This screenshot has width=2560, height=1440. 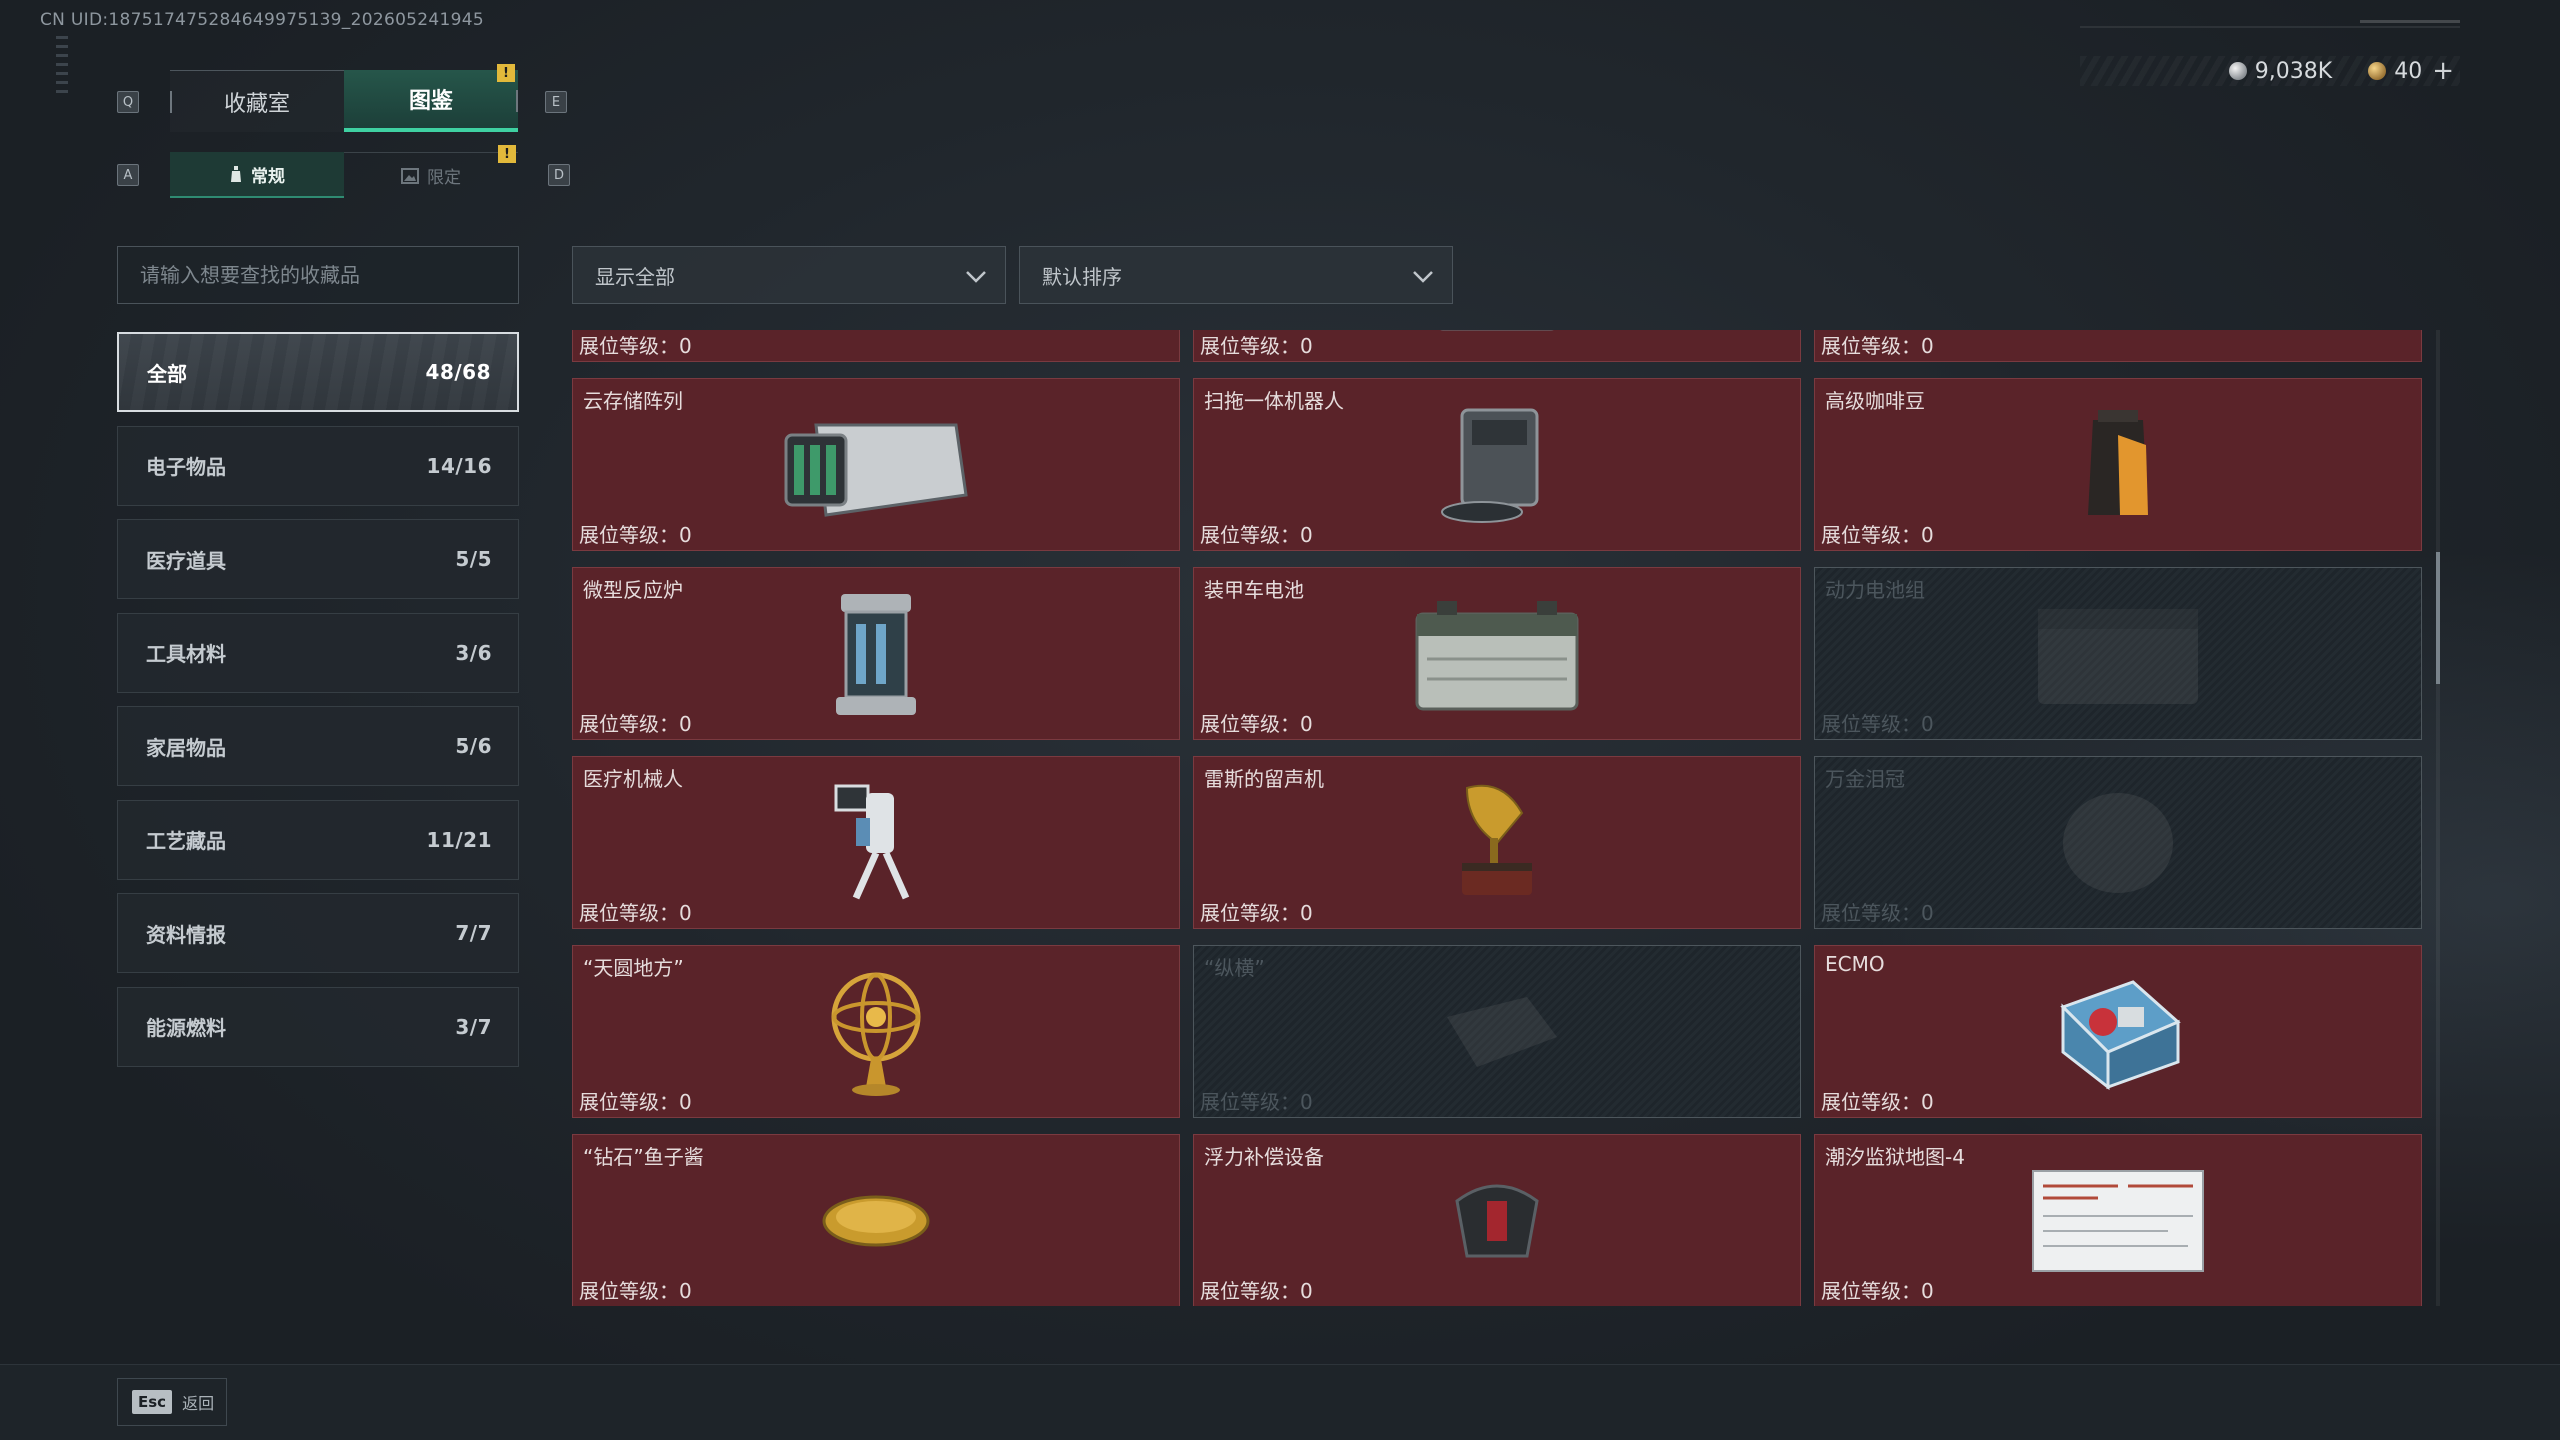 What do you see at coordinates (876, 842) in the screenshot?
I see `item-card: 医疗机械人 展位等级：0` at bounding box center [876, 842].